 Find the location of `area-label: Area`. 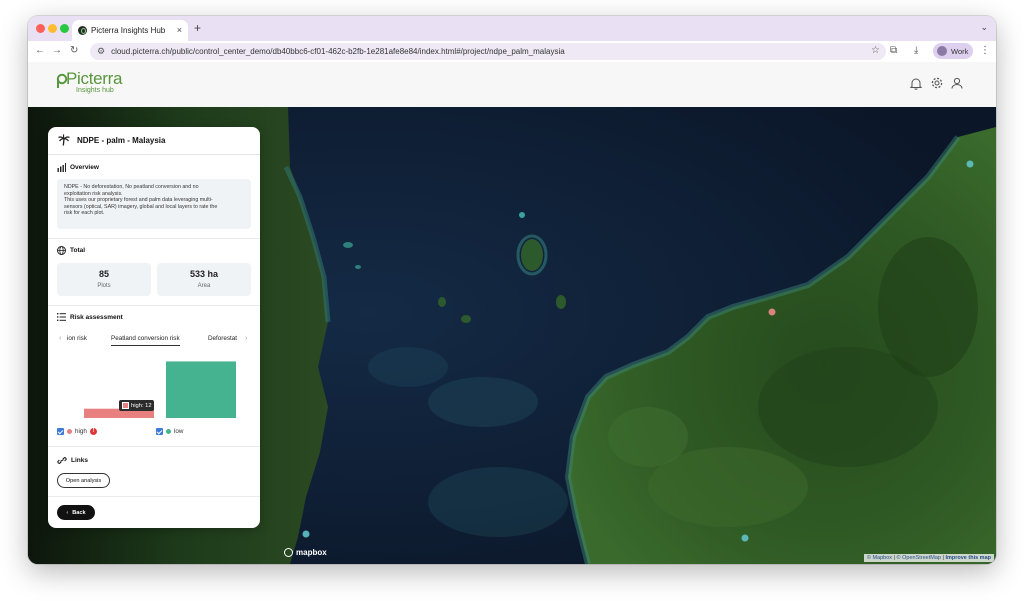

area-label: Area is located at coordinates (204, 286).